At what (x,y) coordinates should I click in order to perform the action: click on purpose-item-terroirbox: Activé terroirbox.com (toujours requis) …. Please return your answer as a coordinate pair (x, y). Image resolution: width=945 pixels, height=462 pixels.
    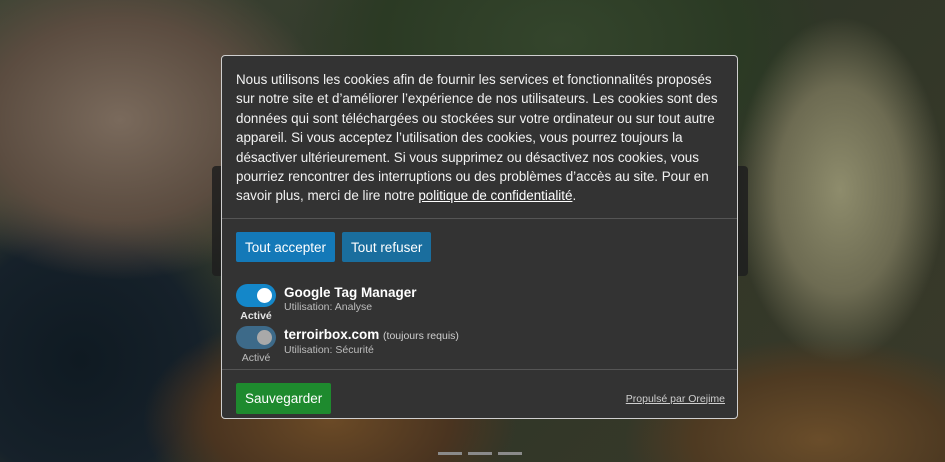
    Looking at the image, I should click on (486, 347).